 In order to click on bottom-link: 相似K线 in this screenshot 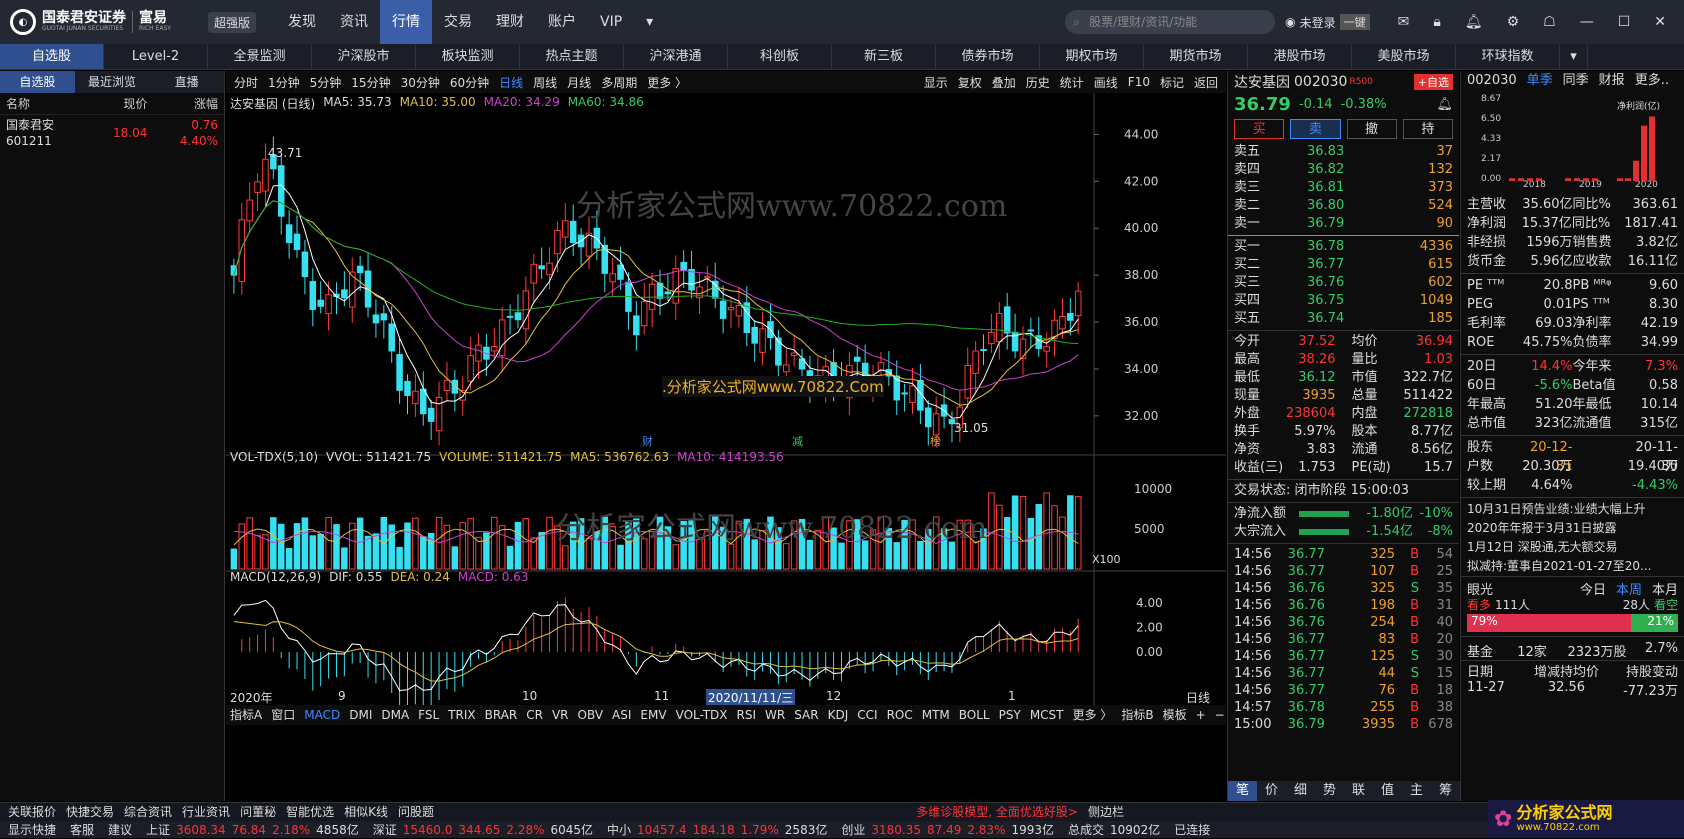, I will do `click(366, 812)`.